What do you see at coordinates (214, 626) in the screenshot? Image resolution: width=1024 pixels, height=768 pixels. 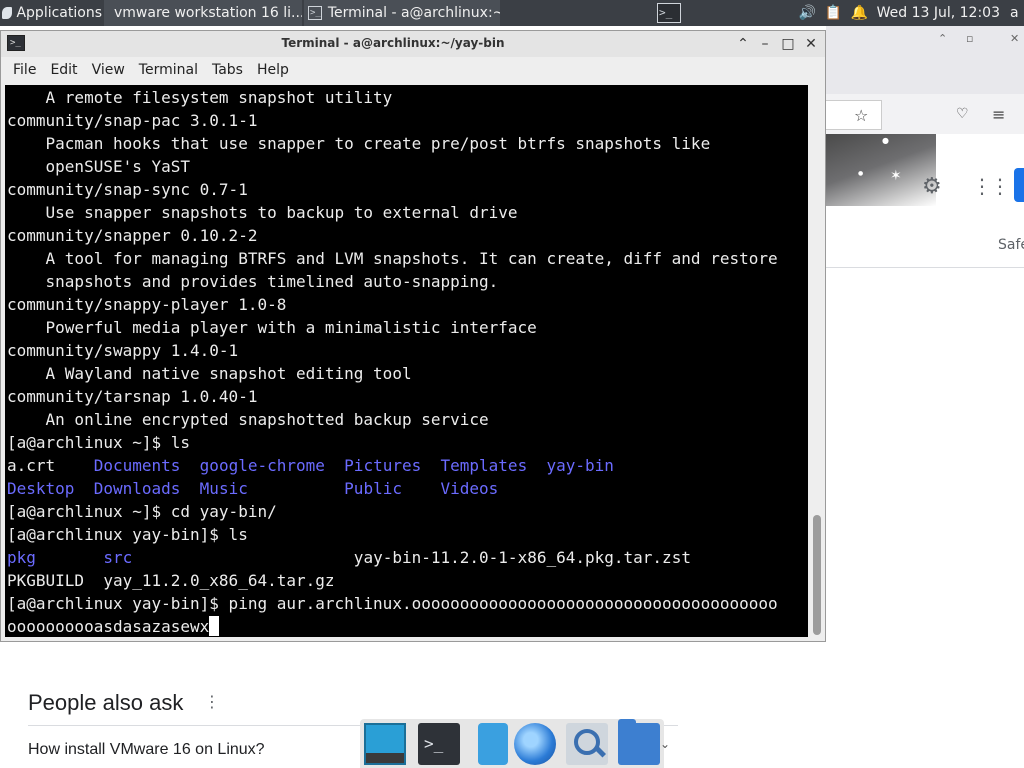 I see `text-cursor` at bounding box center [214, 626].